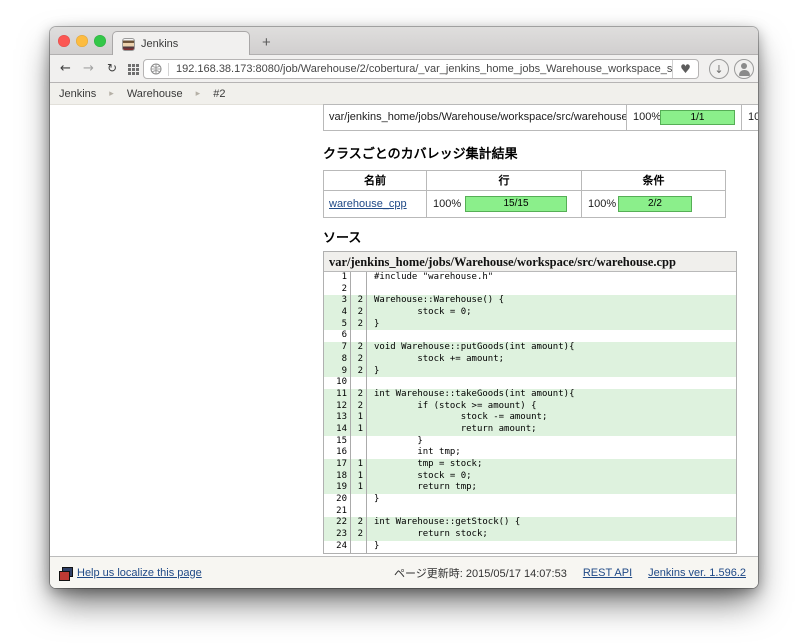 The image size is (800, 644). Describe the element at coordinates (337, 453) in the screenshot. I see `source-line-number: 16` at that location.